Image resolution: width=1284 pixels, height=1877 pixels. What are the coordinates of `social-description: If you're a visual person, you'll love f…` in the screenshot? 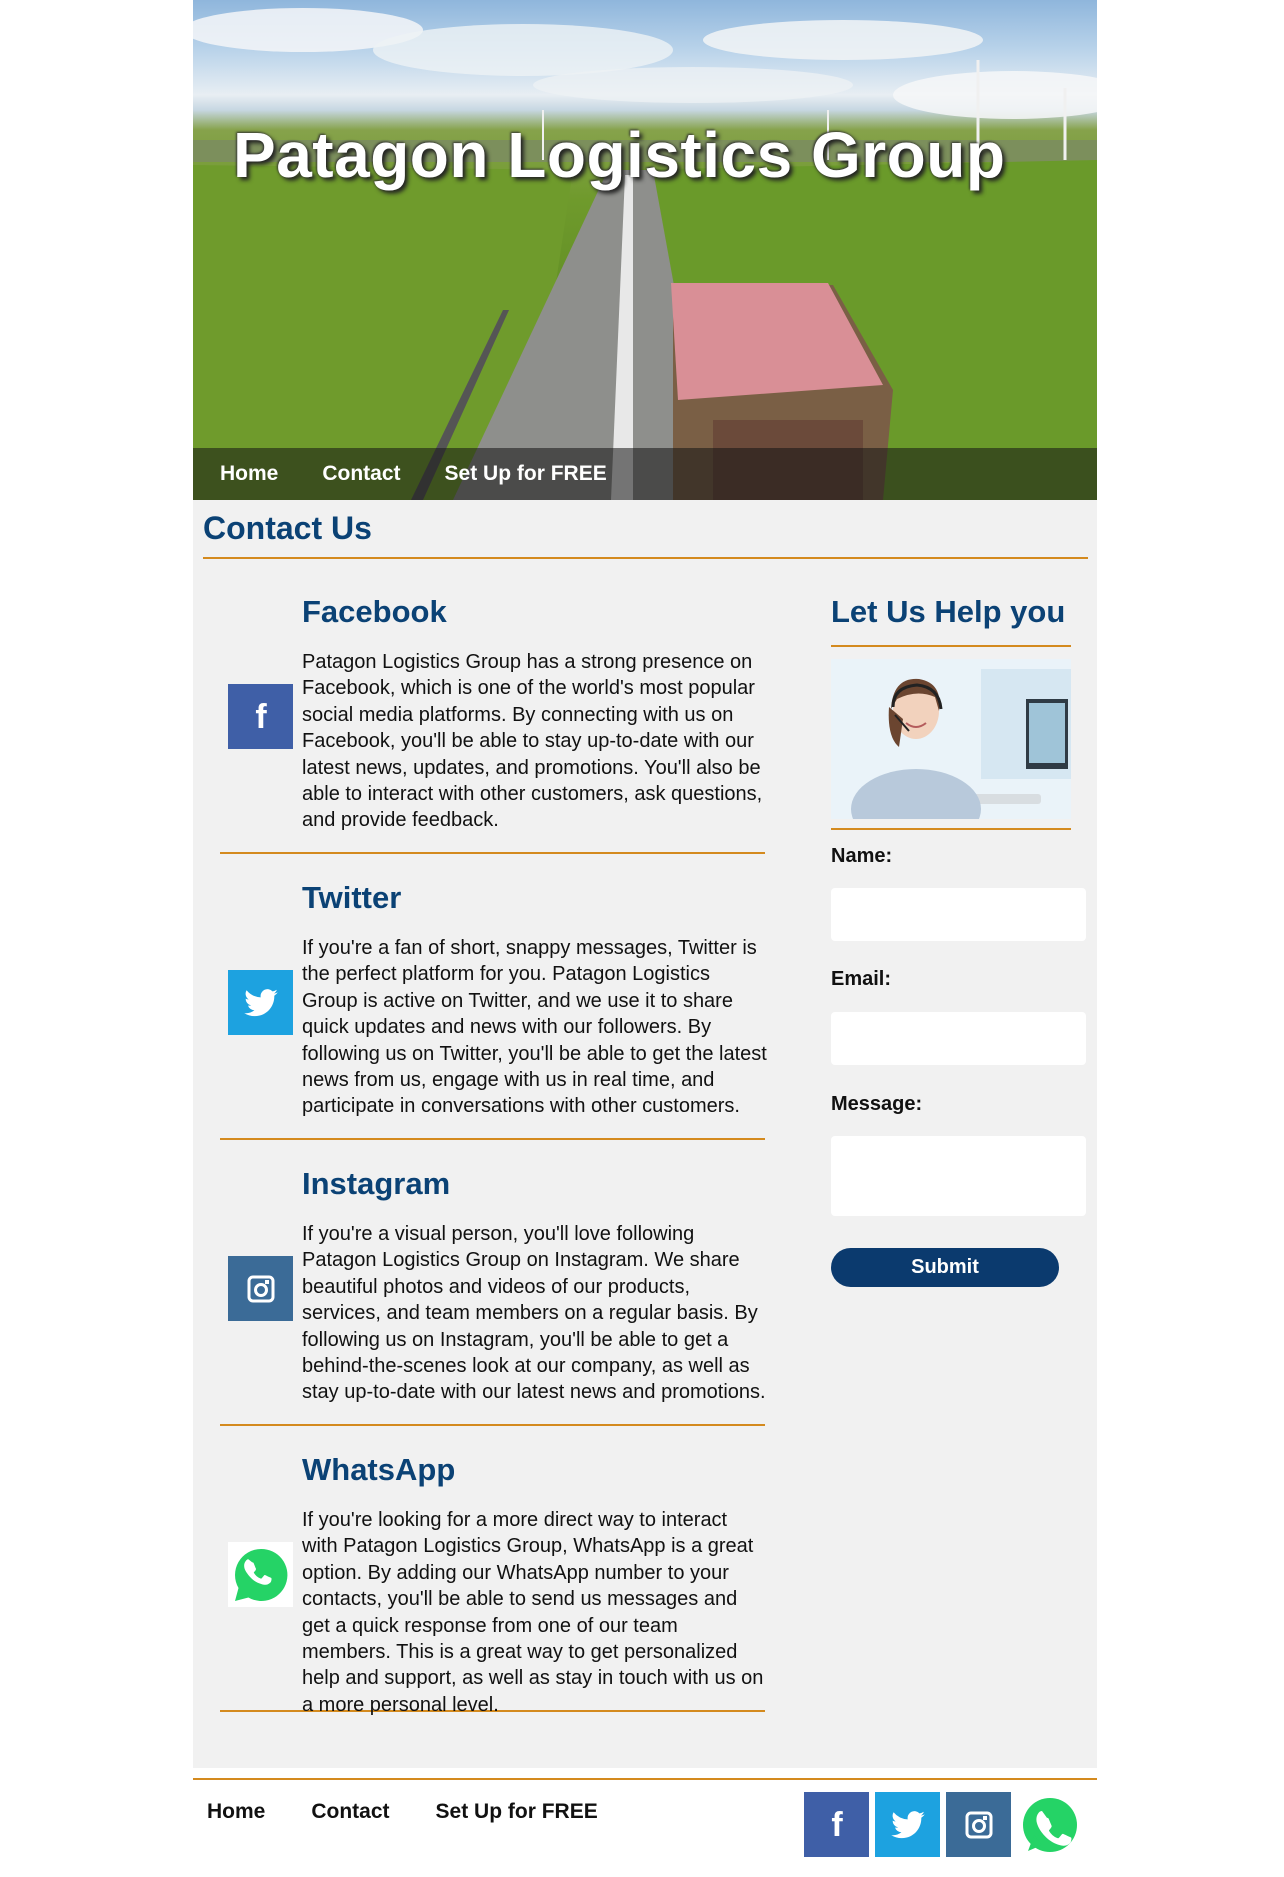 It's located at (534, 1313).